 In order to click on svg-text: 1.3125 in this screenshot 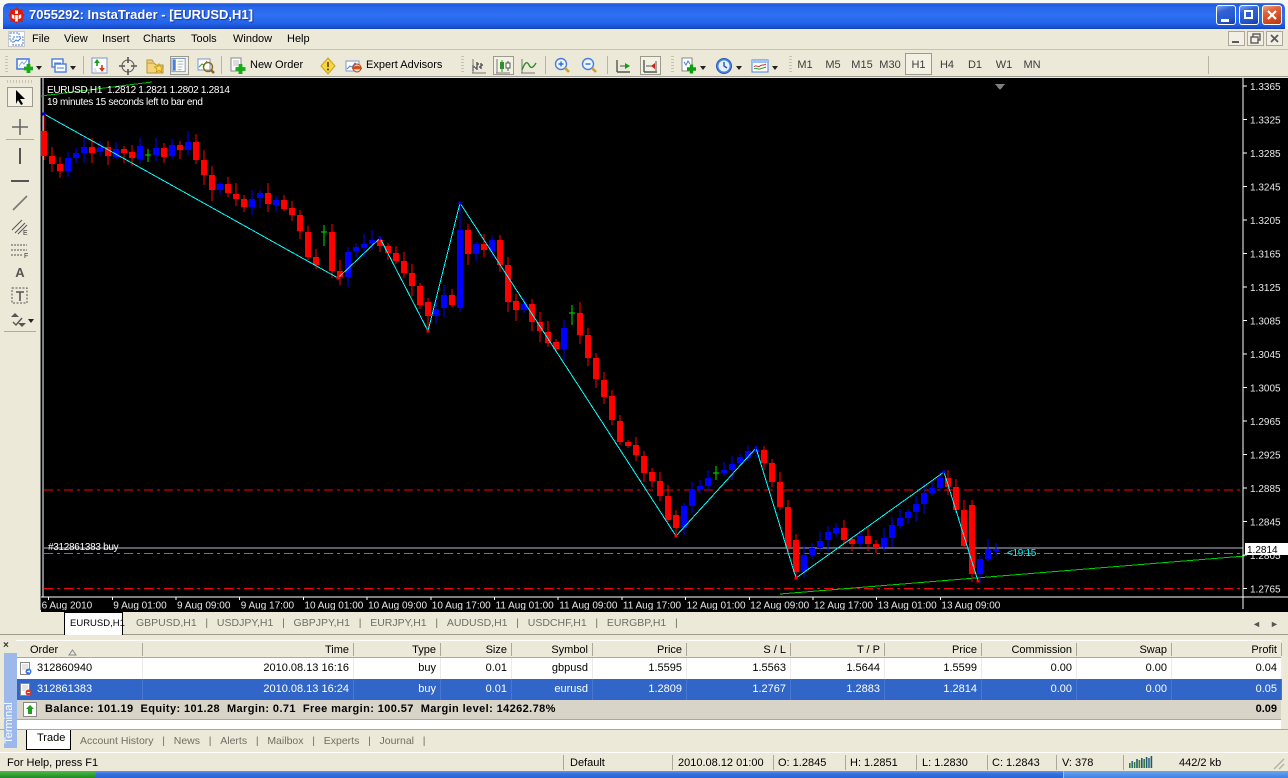, I will do `click(1265, 288)`.